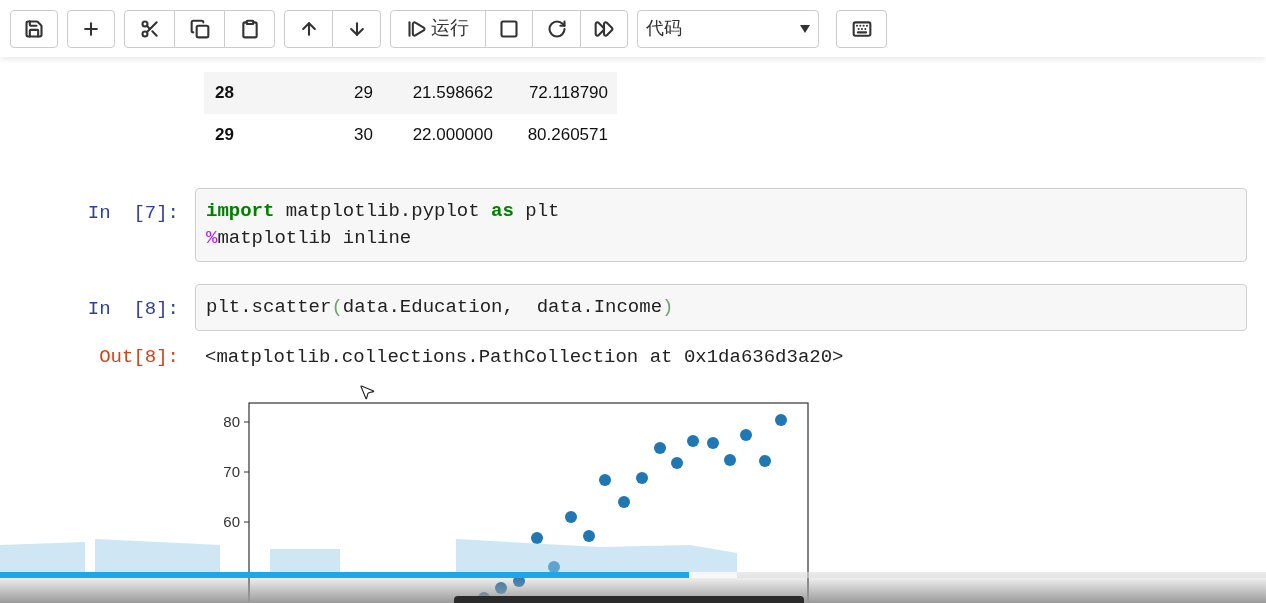  What do you see at coordinates (567, 93) in the screenshot?
I see `table-cell-text: 72.118790` at bounding box center [567, 93].